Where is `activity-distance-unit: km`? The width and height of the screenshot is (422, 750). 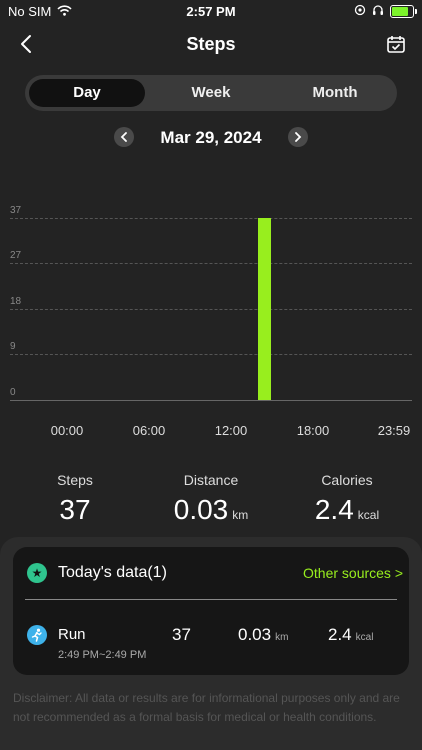
activity-distance-unit: km is located at coordinates (282, 637).